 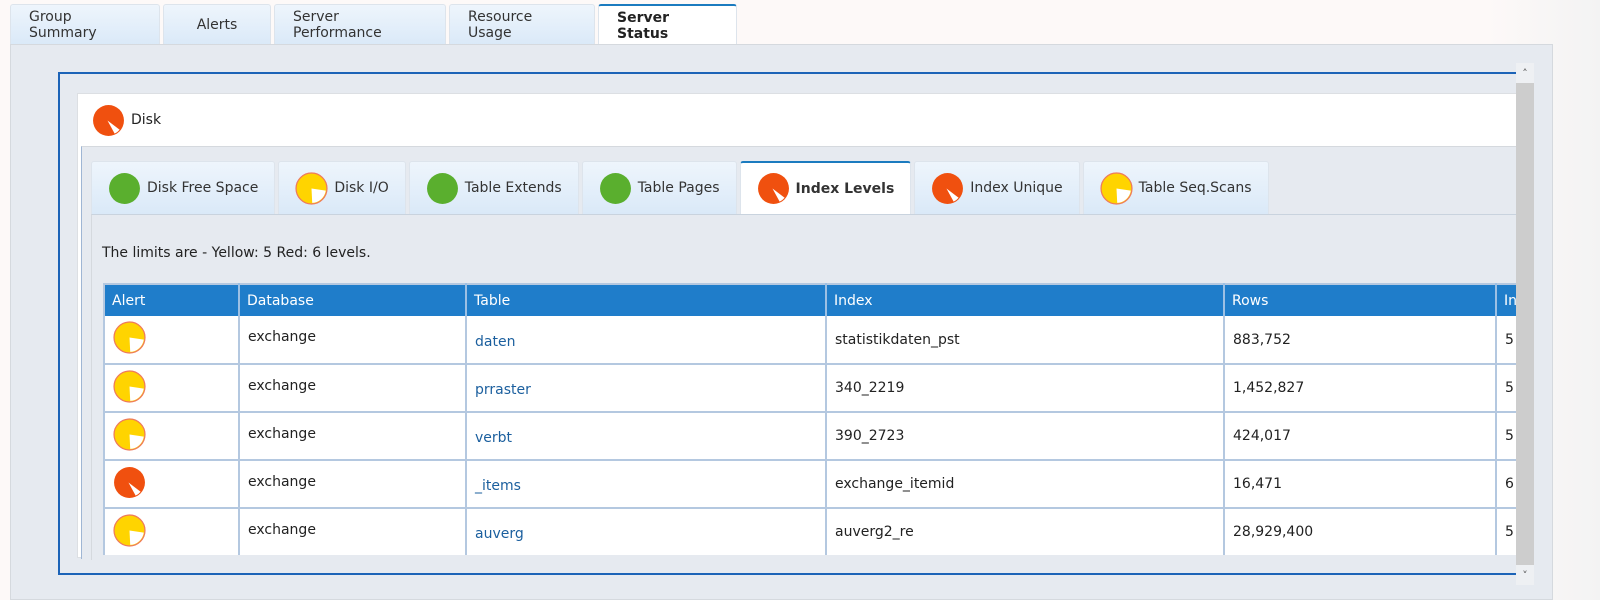 I want to click on disk-title: Disk, so click(x=146, y=120).